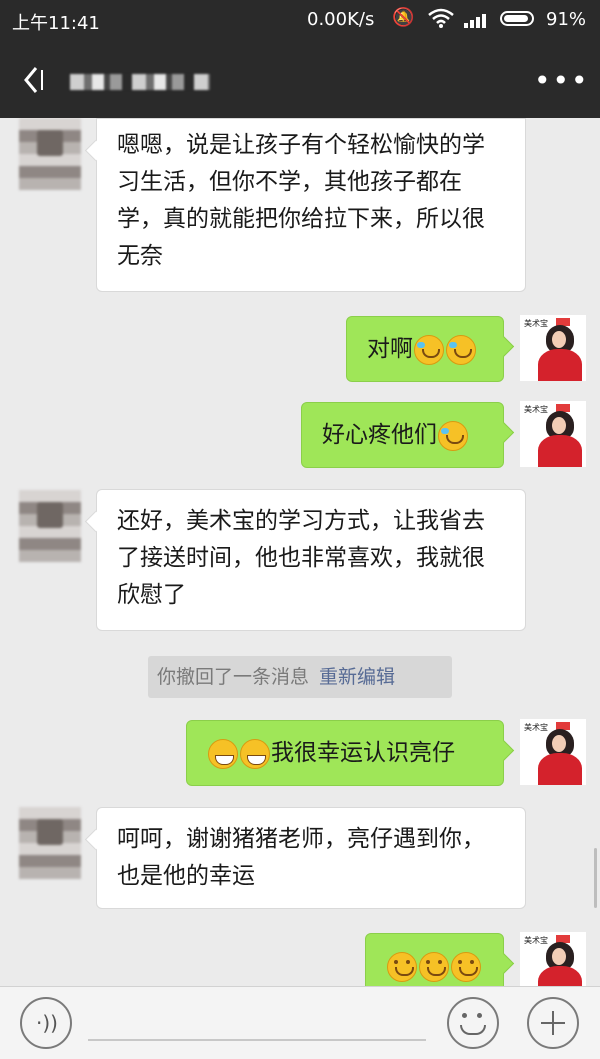  I want to click on voice-wave: ·)), so click(47, 1023).